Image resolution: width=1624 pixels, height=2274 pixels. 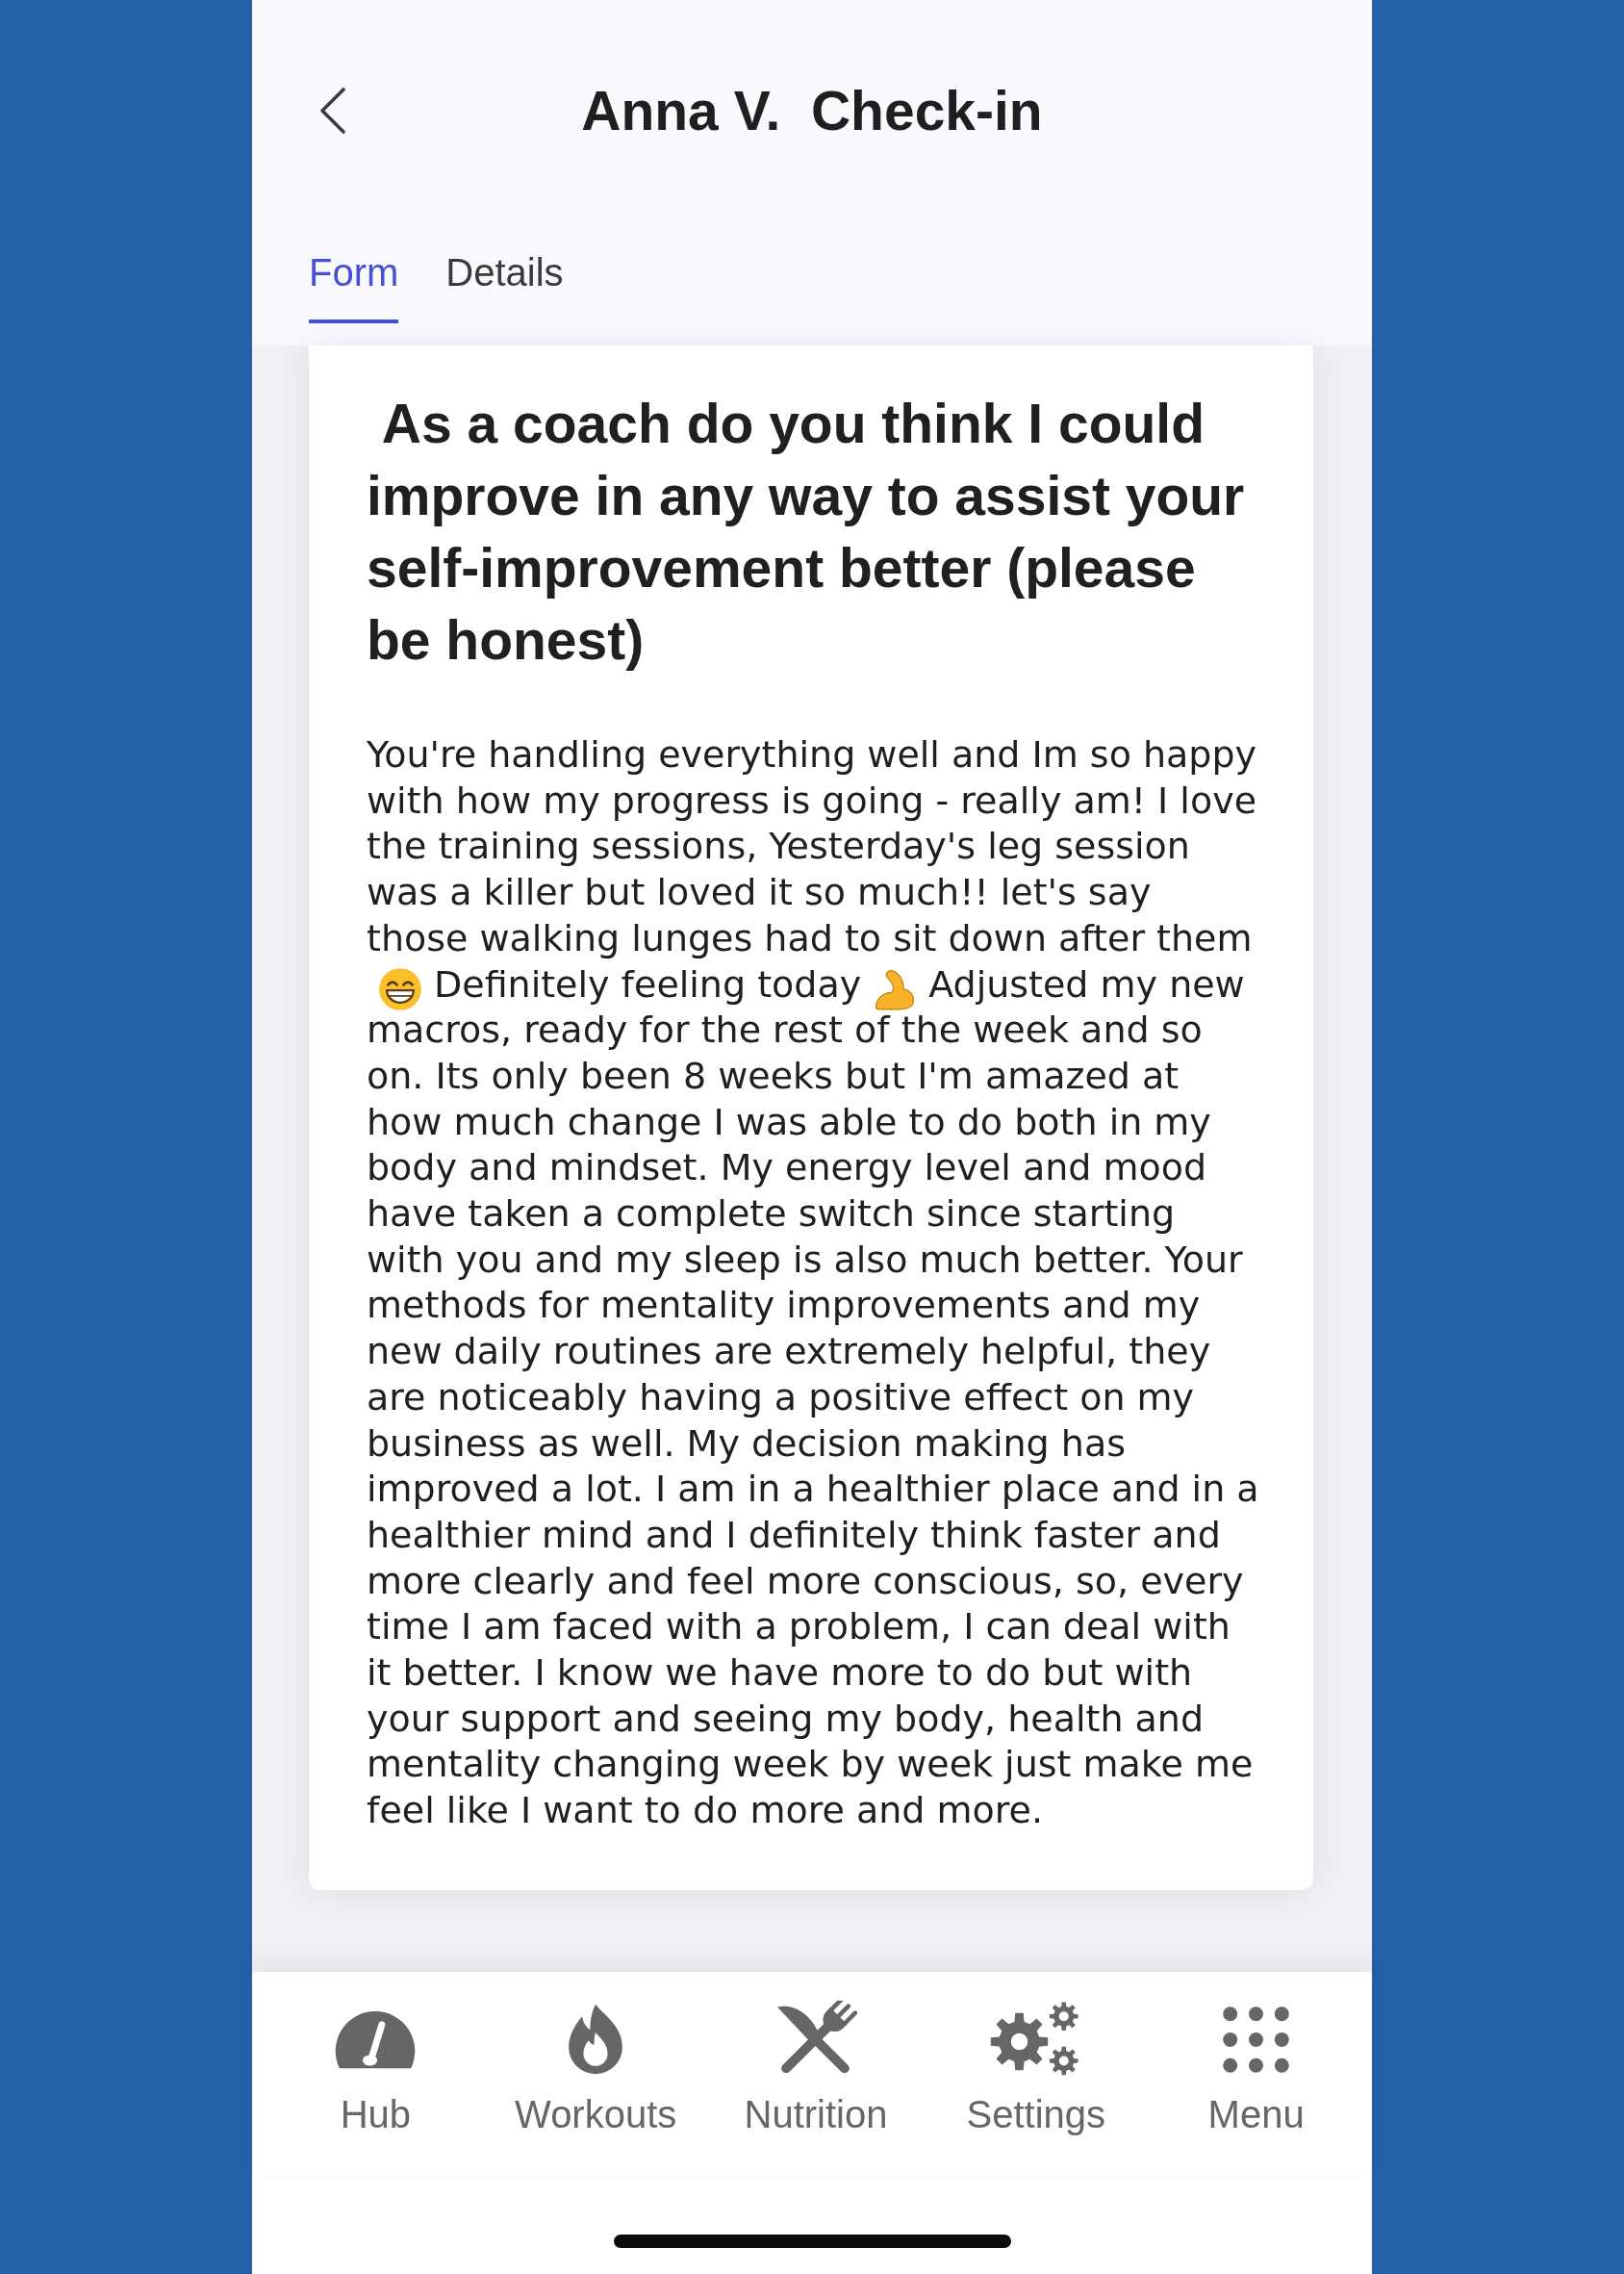 What do you see at coordinates (806, 532) in the screenshot?
I see `question-title: As a coach do you think I could improve in any way to assist your self-improvement better (please be honest)` at bounding box center [806, 532].